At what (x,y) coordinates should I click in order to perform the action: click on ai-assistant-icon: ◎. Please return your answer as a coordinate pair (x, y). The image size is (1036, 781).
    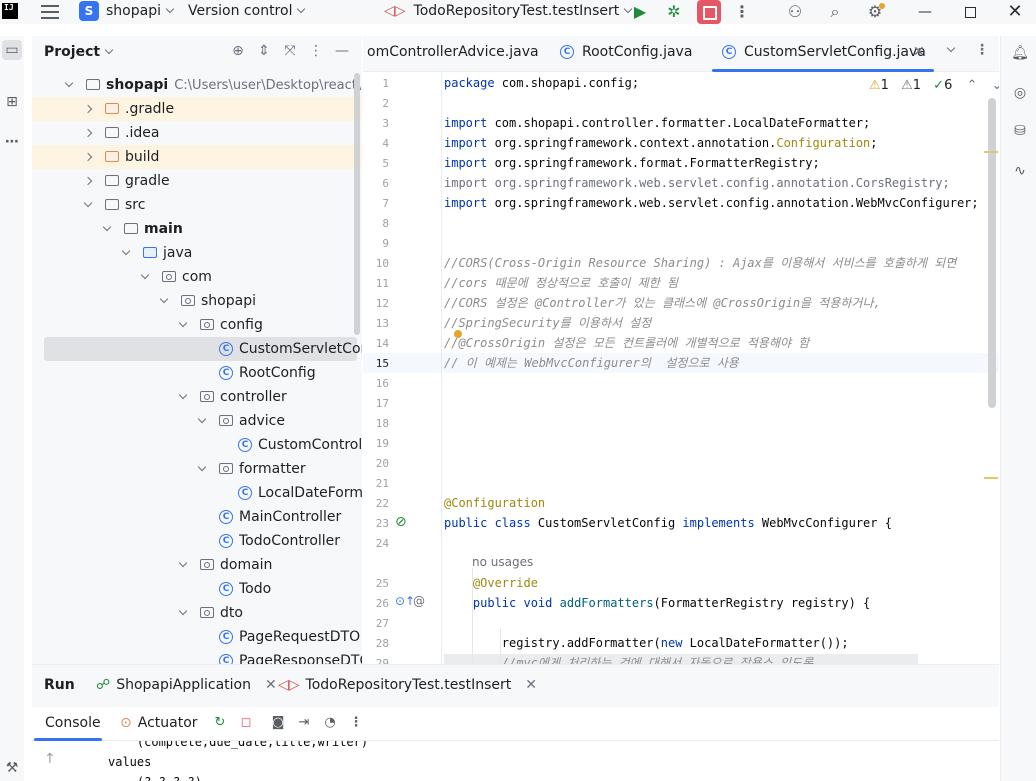
    Looking at the image, I should click on (1020, 93).